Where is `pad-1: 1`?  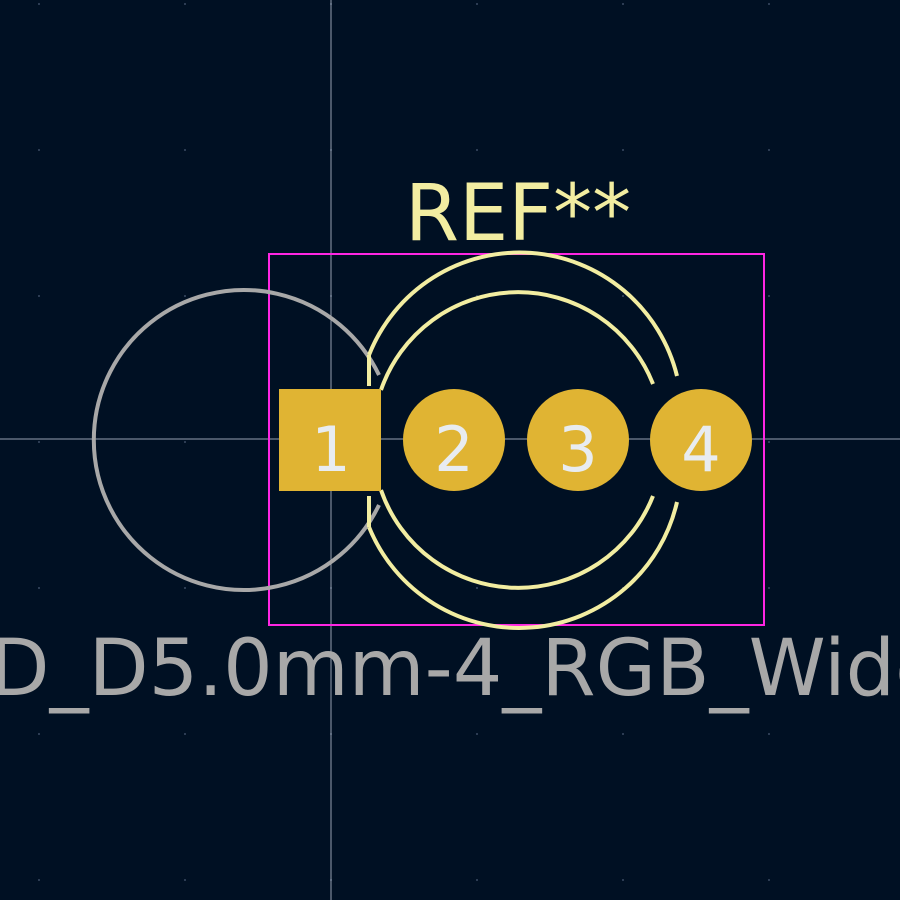
pad-1: 1 is located at coordinates (330, 440).